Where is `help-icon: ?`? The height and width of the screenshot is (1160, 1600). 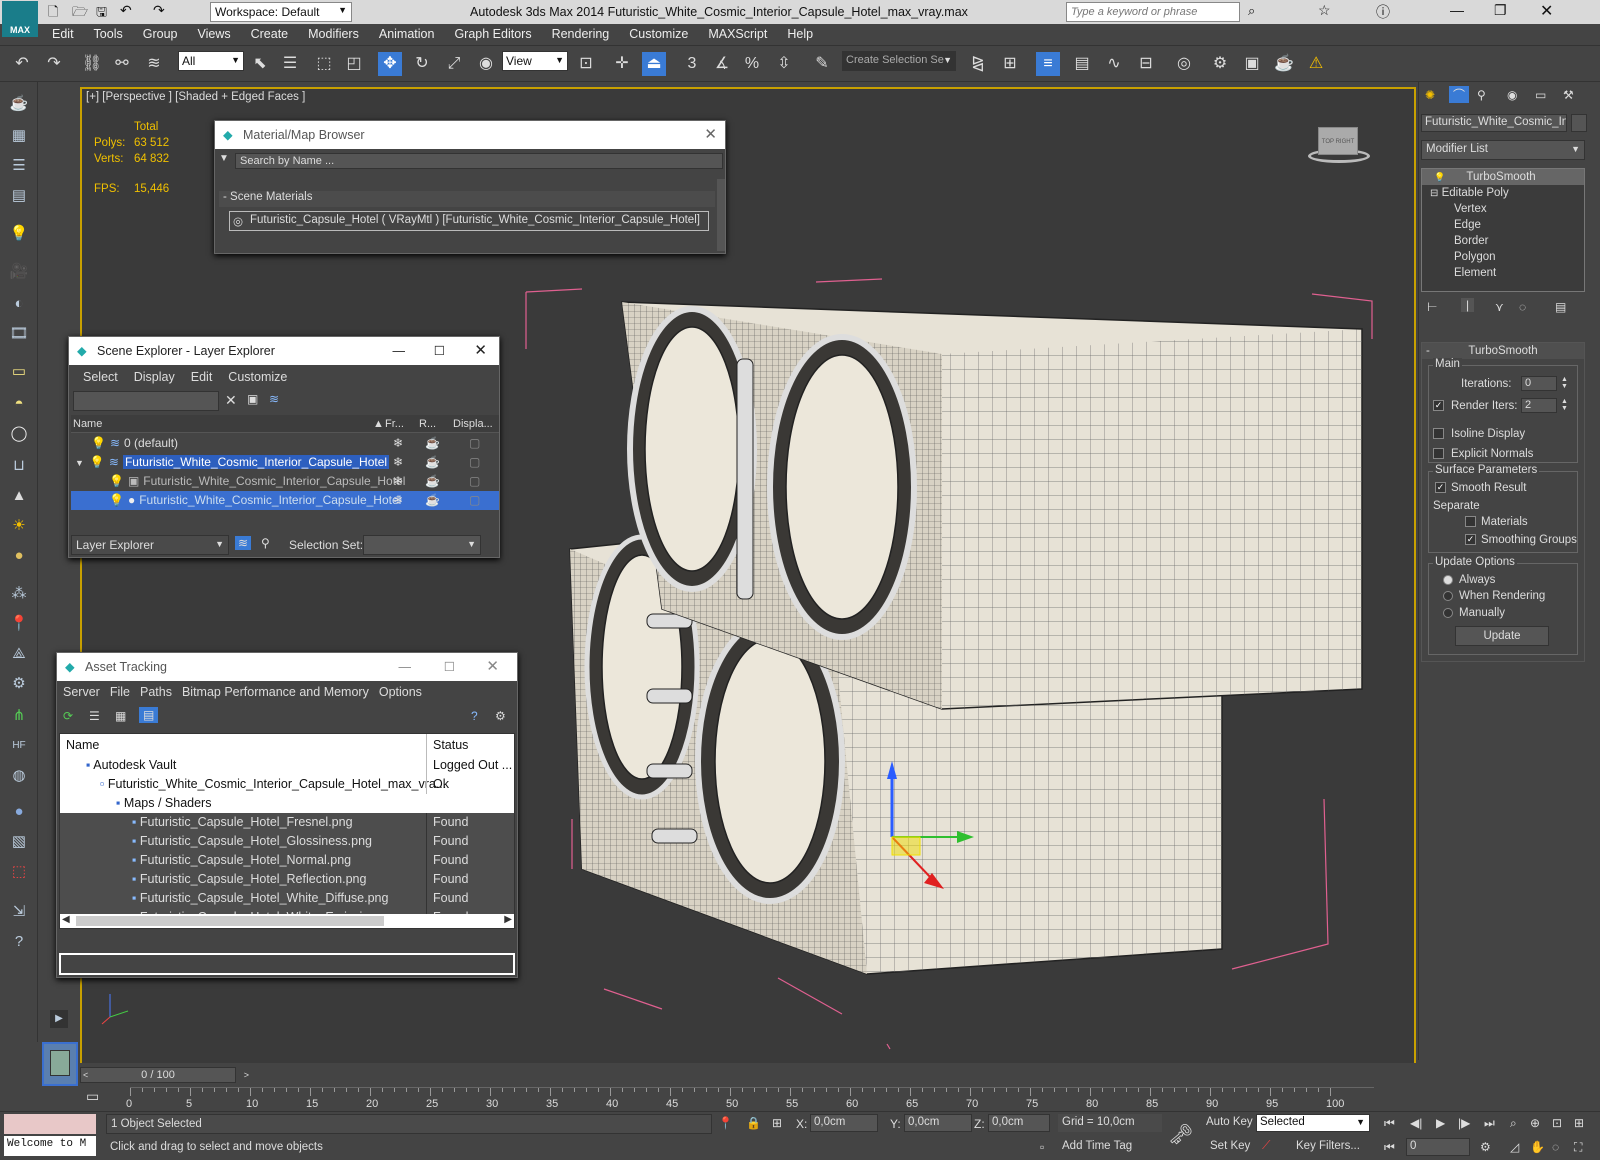 help-icon: ? is located at coordinates (474, 716).